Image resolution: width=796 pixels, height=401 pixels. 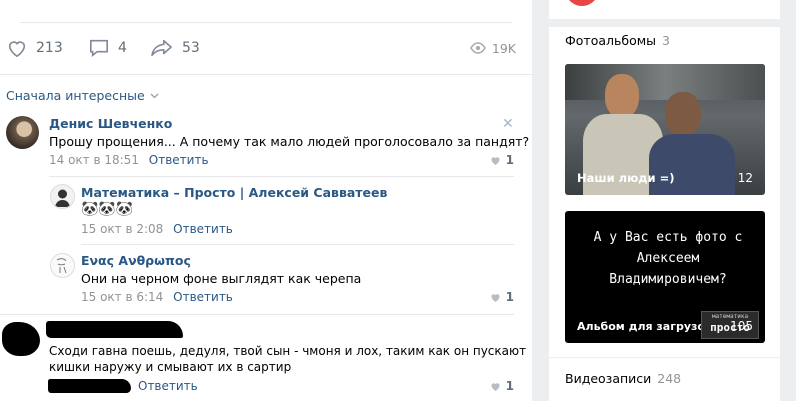 I want to click on sort-dropdown: Сначала интересные, so click(x=82, y=95).